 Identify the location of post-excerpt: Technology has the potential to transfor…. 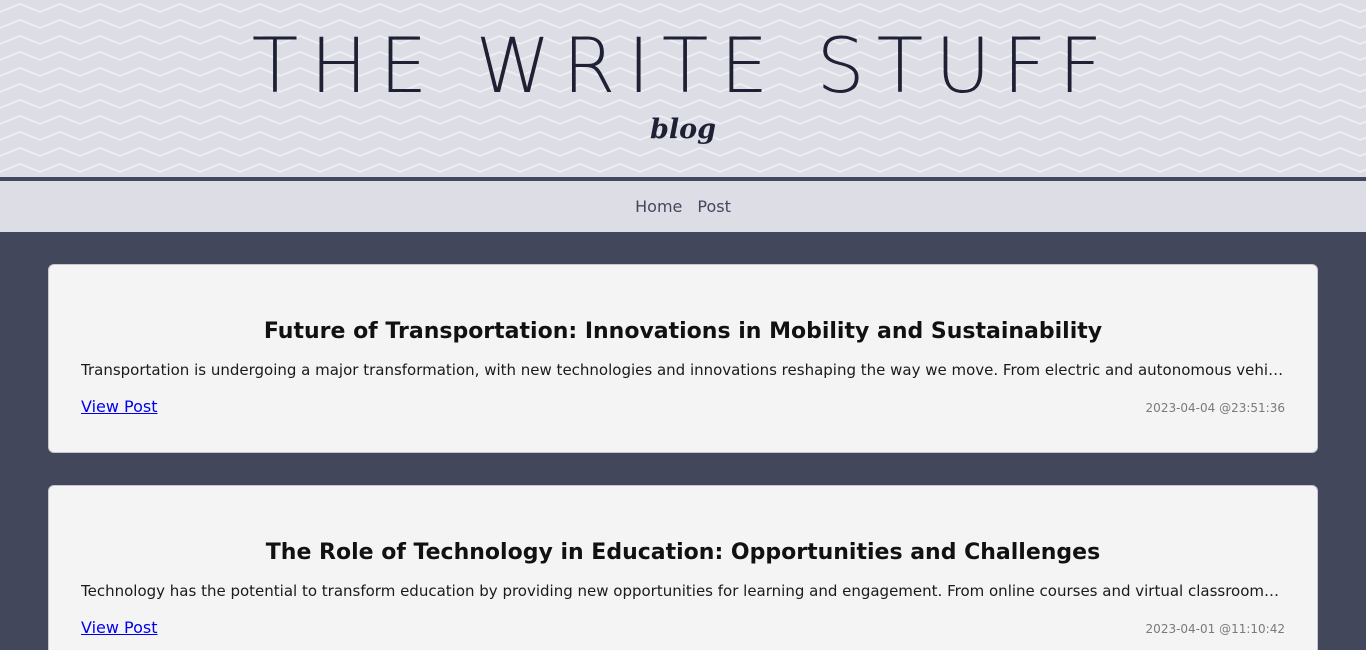
(683, 591).